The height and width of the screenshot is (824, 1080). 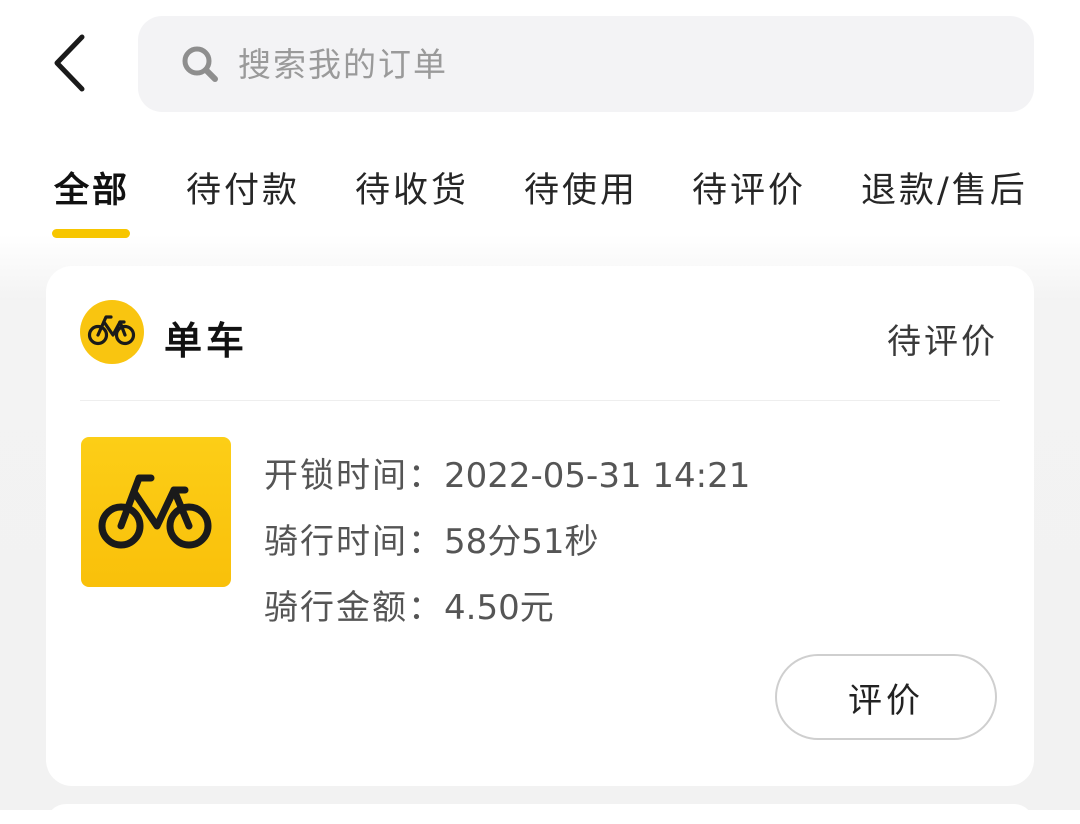 What do you see at coordinates (354, 542) in the screenshot?
I see `ride-duration-label: 骑行时间：` at bounding box center [354, 542].